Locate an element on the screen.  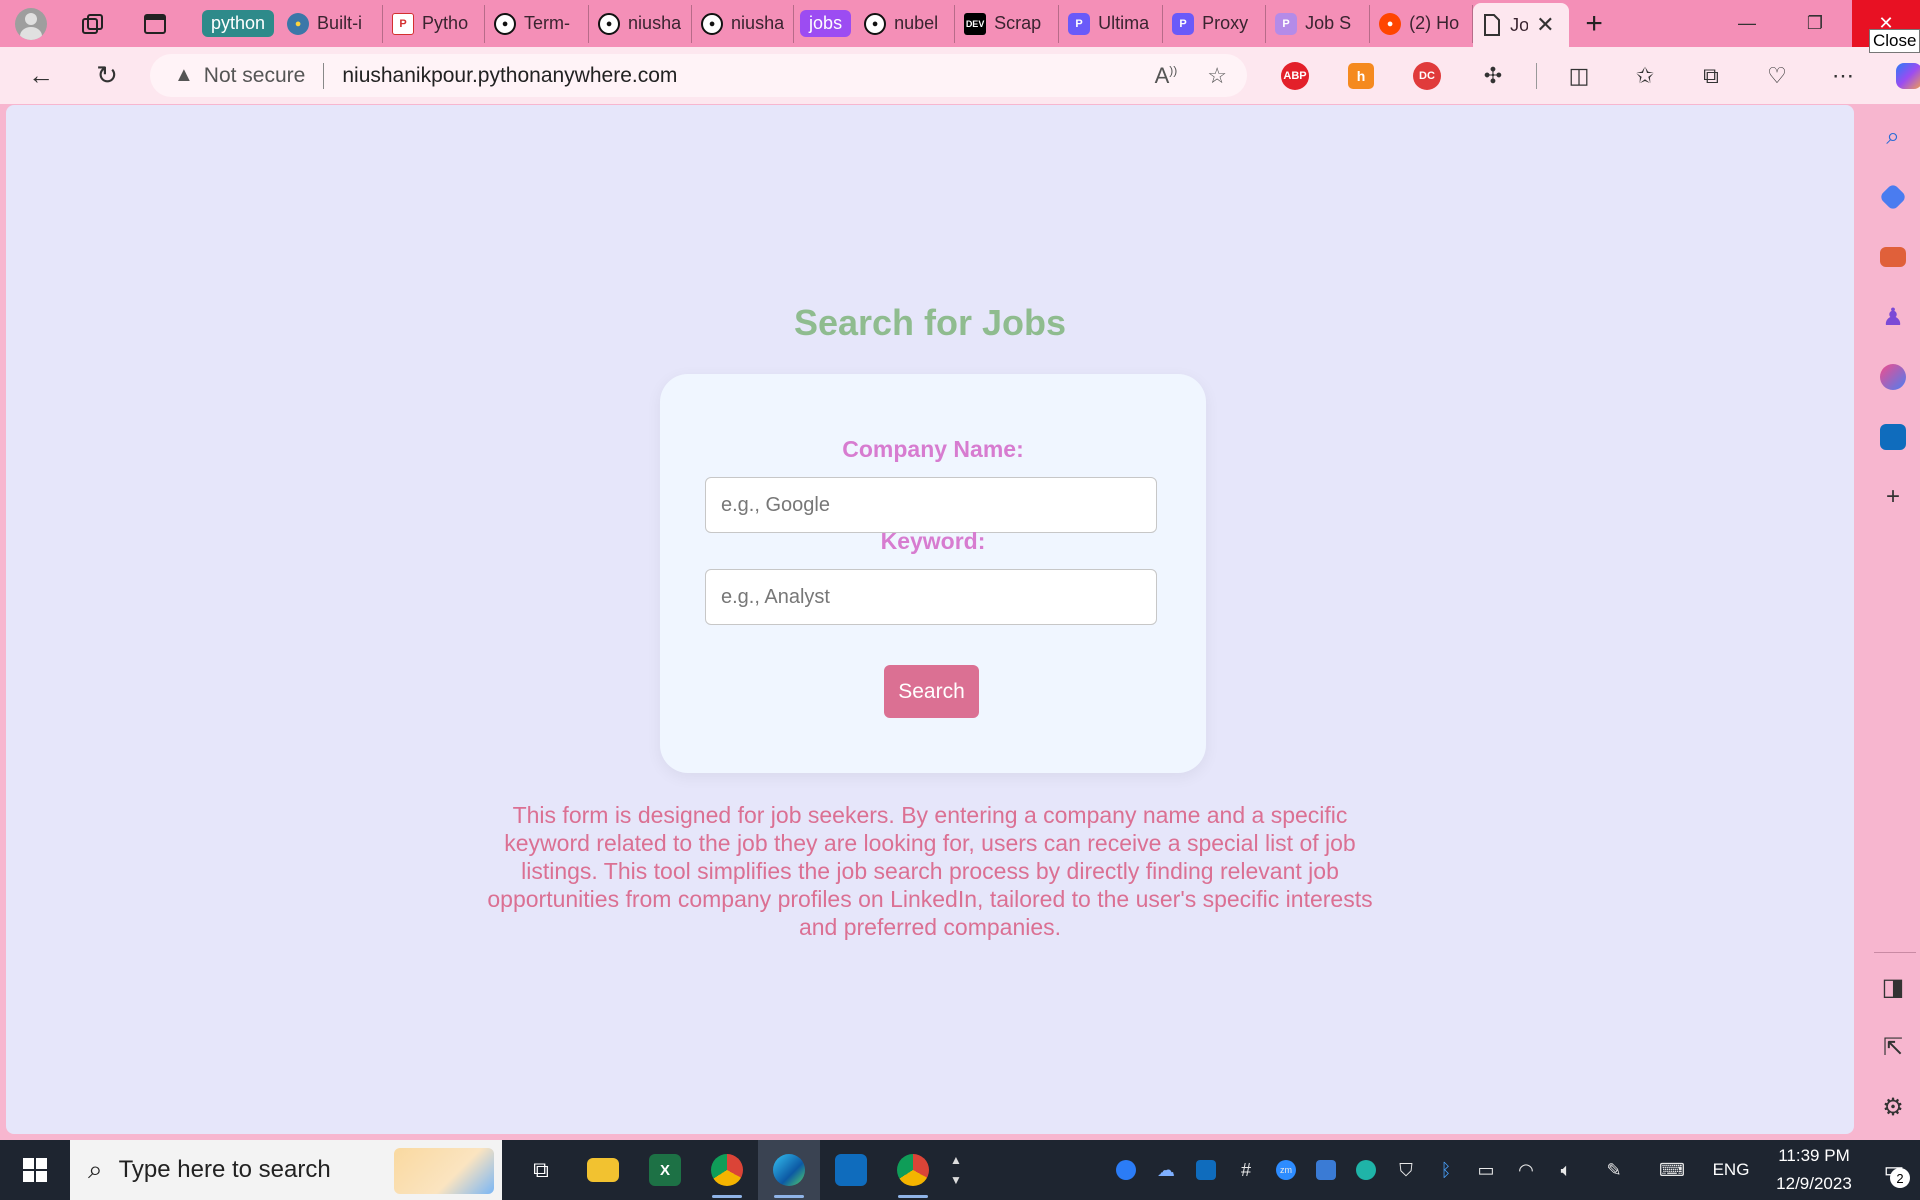
tray-outlook is located at coordinates (1206, 1170).